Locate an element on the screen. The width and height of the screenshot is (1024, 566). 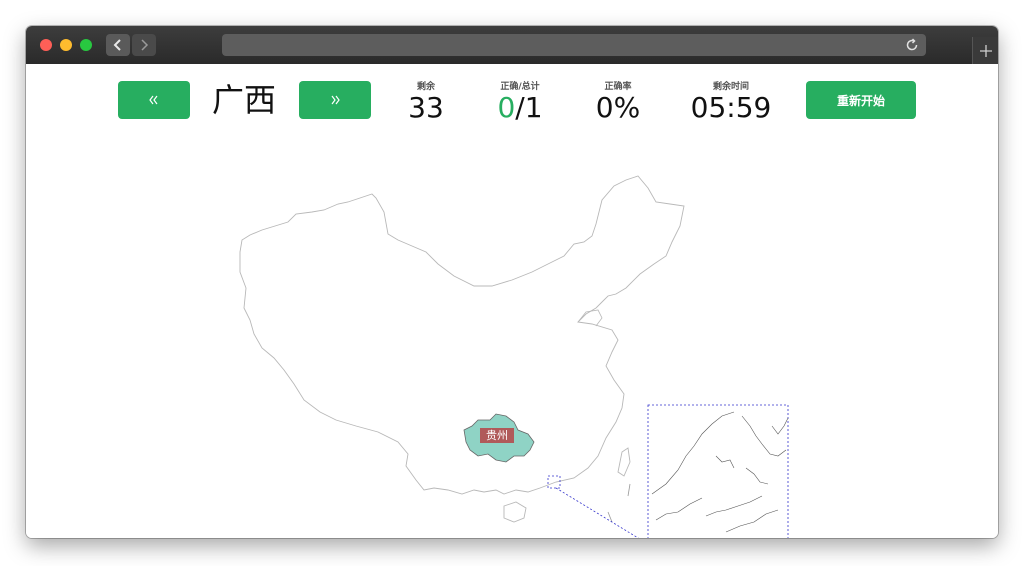
plus-icon is located at coordinates (986, 50).